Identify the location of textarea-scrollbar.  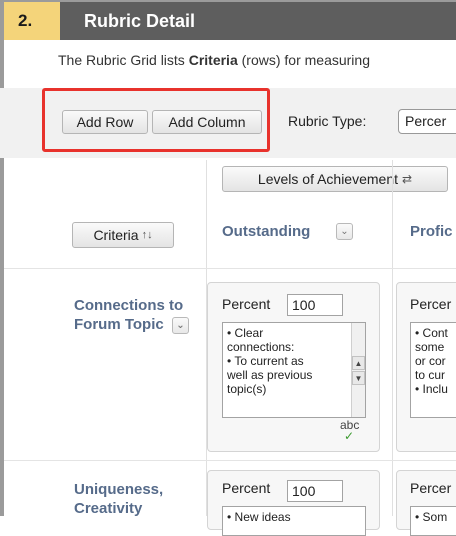
(358, 370).